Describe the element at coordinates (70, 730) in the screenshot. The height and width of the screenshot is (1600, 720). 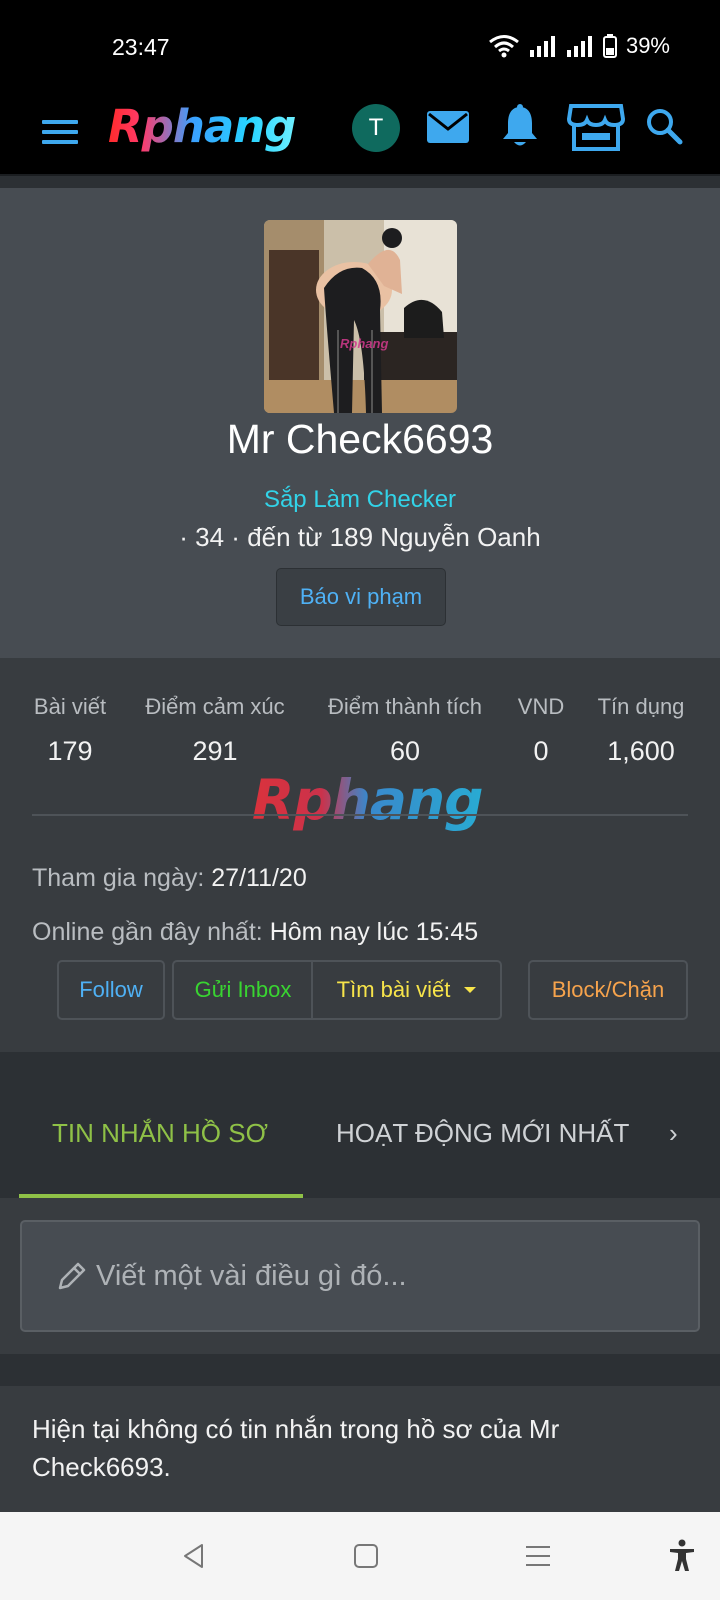
I see `stat-posts: Bài viết 179` at that location.